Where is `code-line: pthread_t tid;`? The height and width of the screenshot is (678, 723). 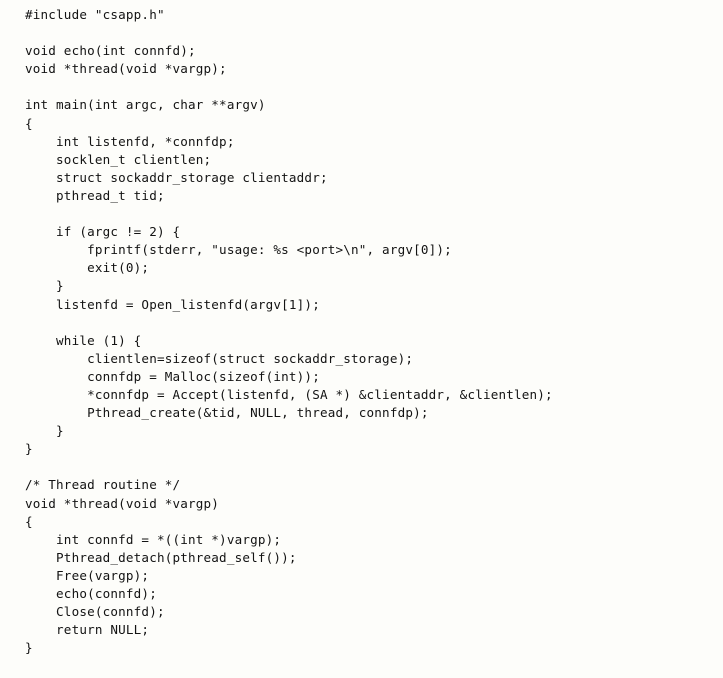
code-line: pthread_t tid; is located at coordinates (95, 195).